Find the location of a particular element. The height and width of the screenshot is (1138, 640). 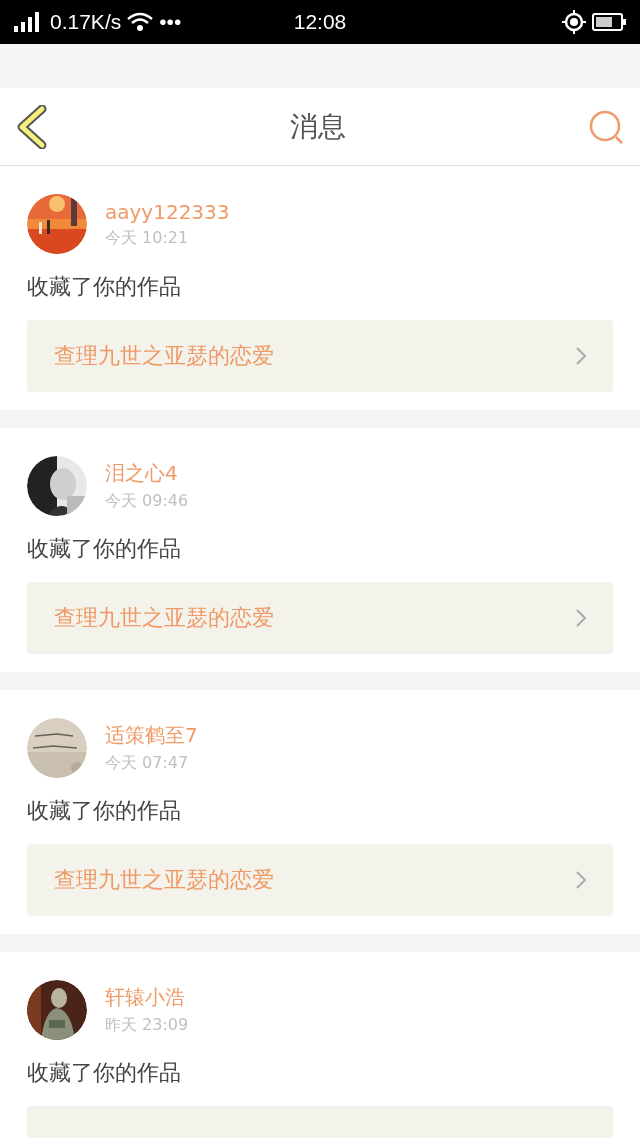

user-name: aayy122333 is located at coordinates (167, 211).